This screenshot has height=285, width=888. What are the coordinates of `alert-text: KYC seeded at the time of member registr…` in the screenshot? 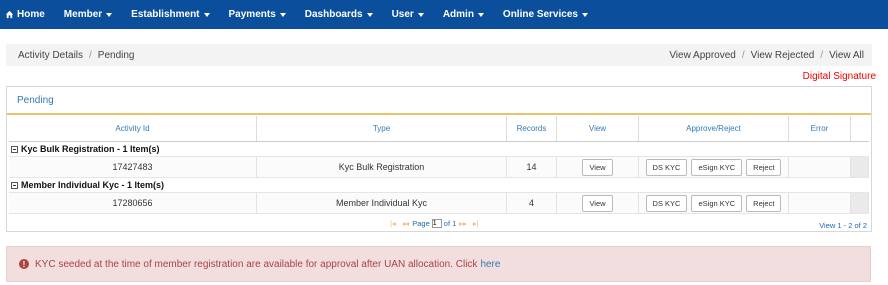 It's located at (256, 264).